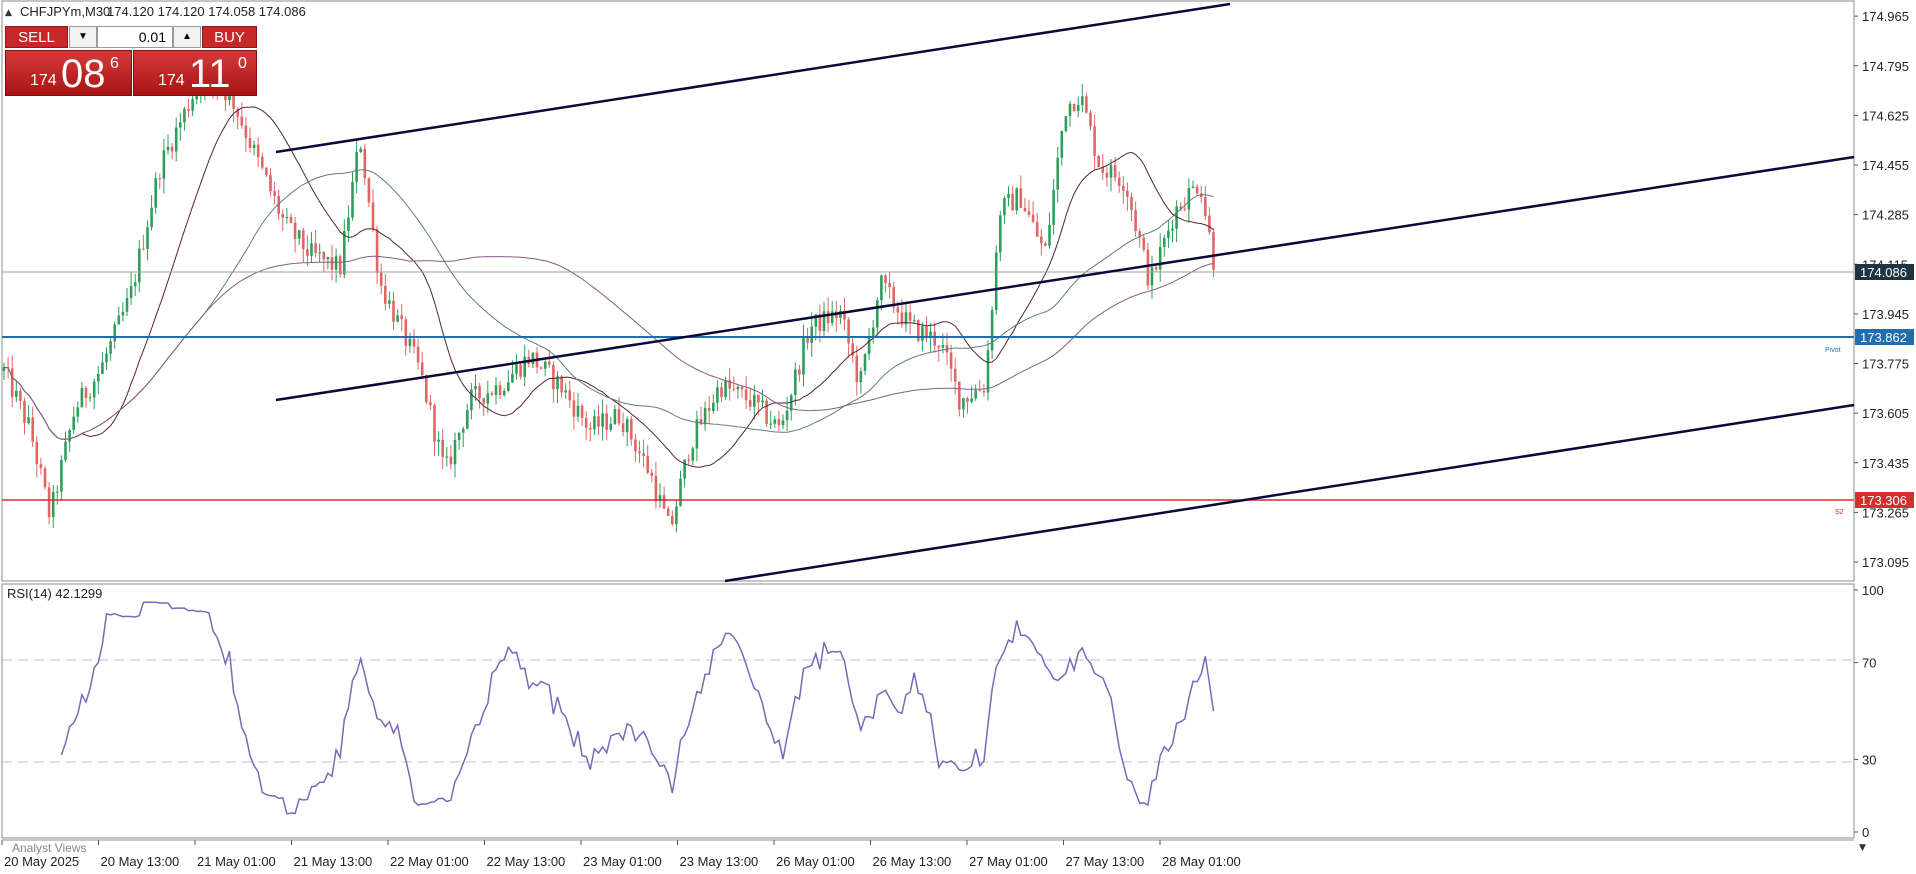  I want to click on lot-size-input: 0.01, so click(135, 37).